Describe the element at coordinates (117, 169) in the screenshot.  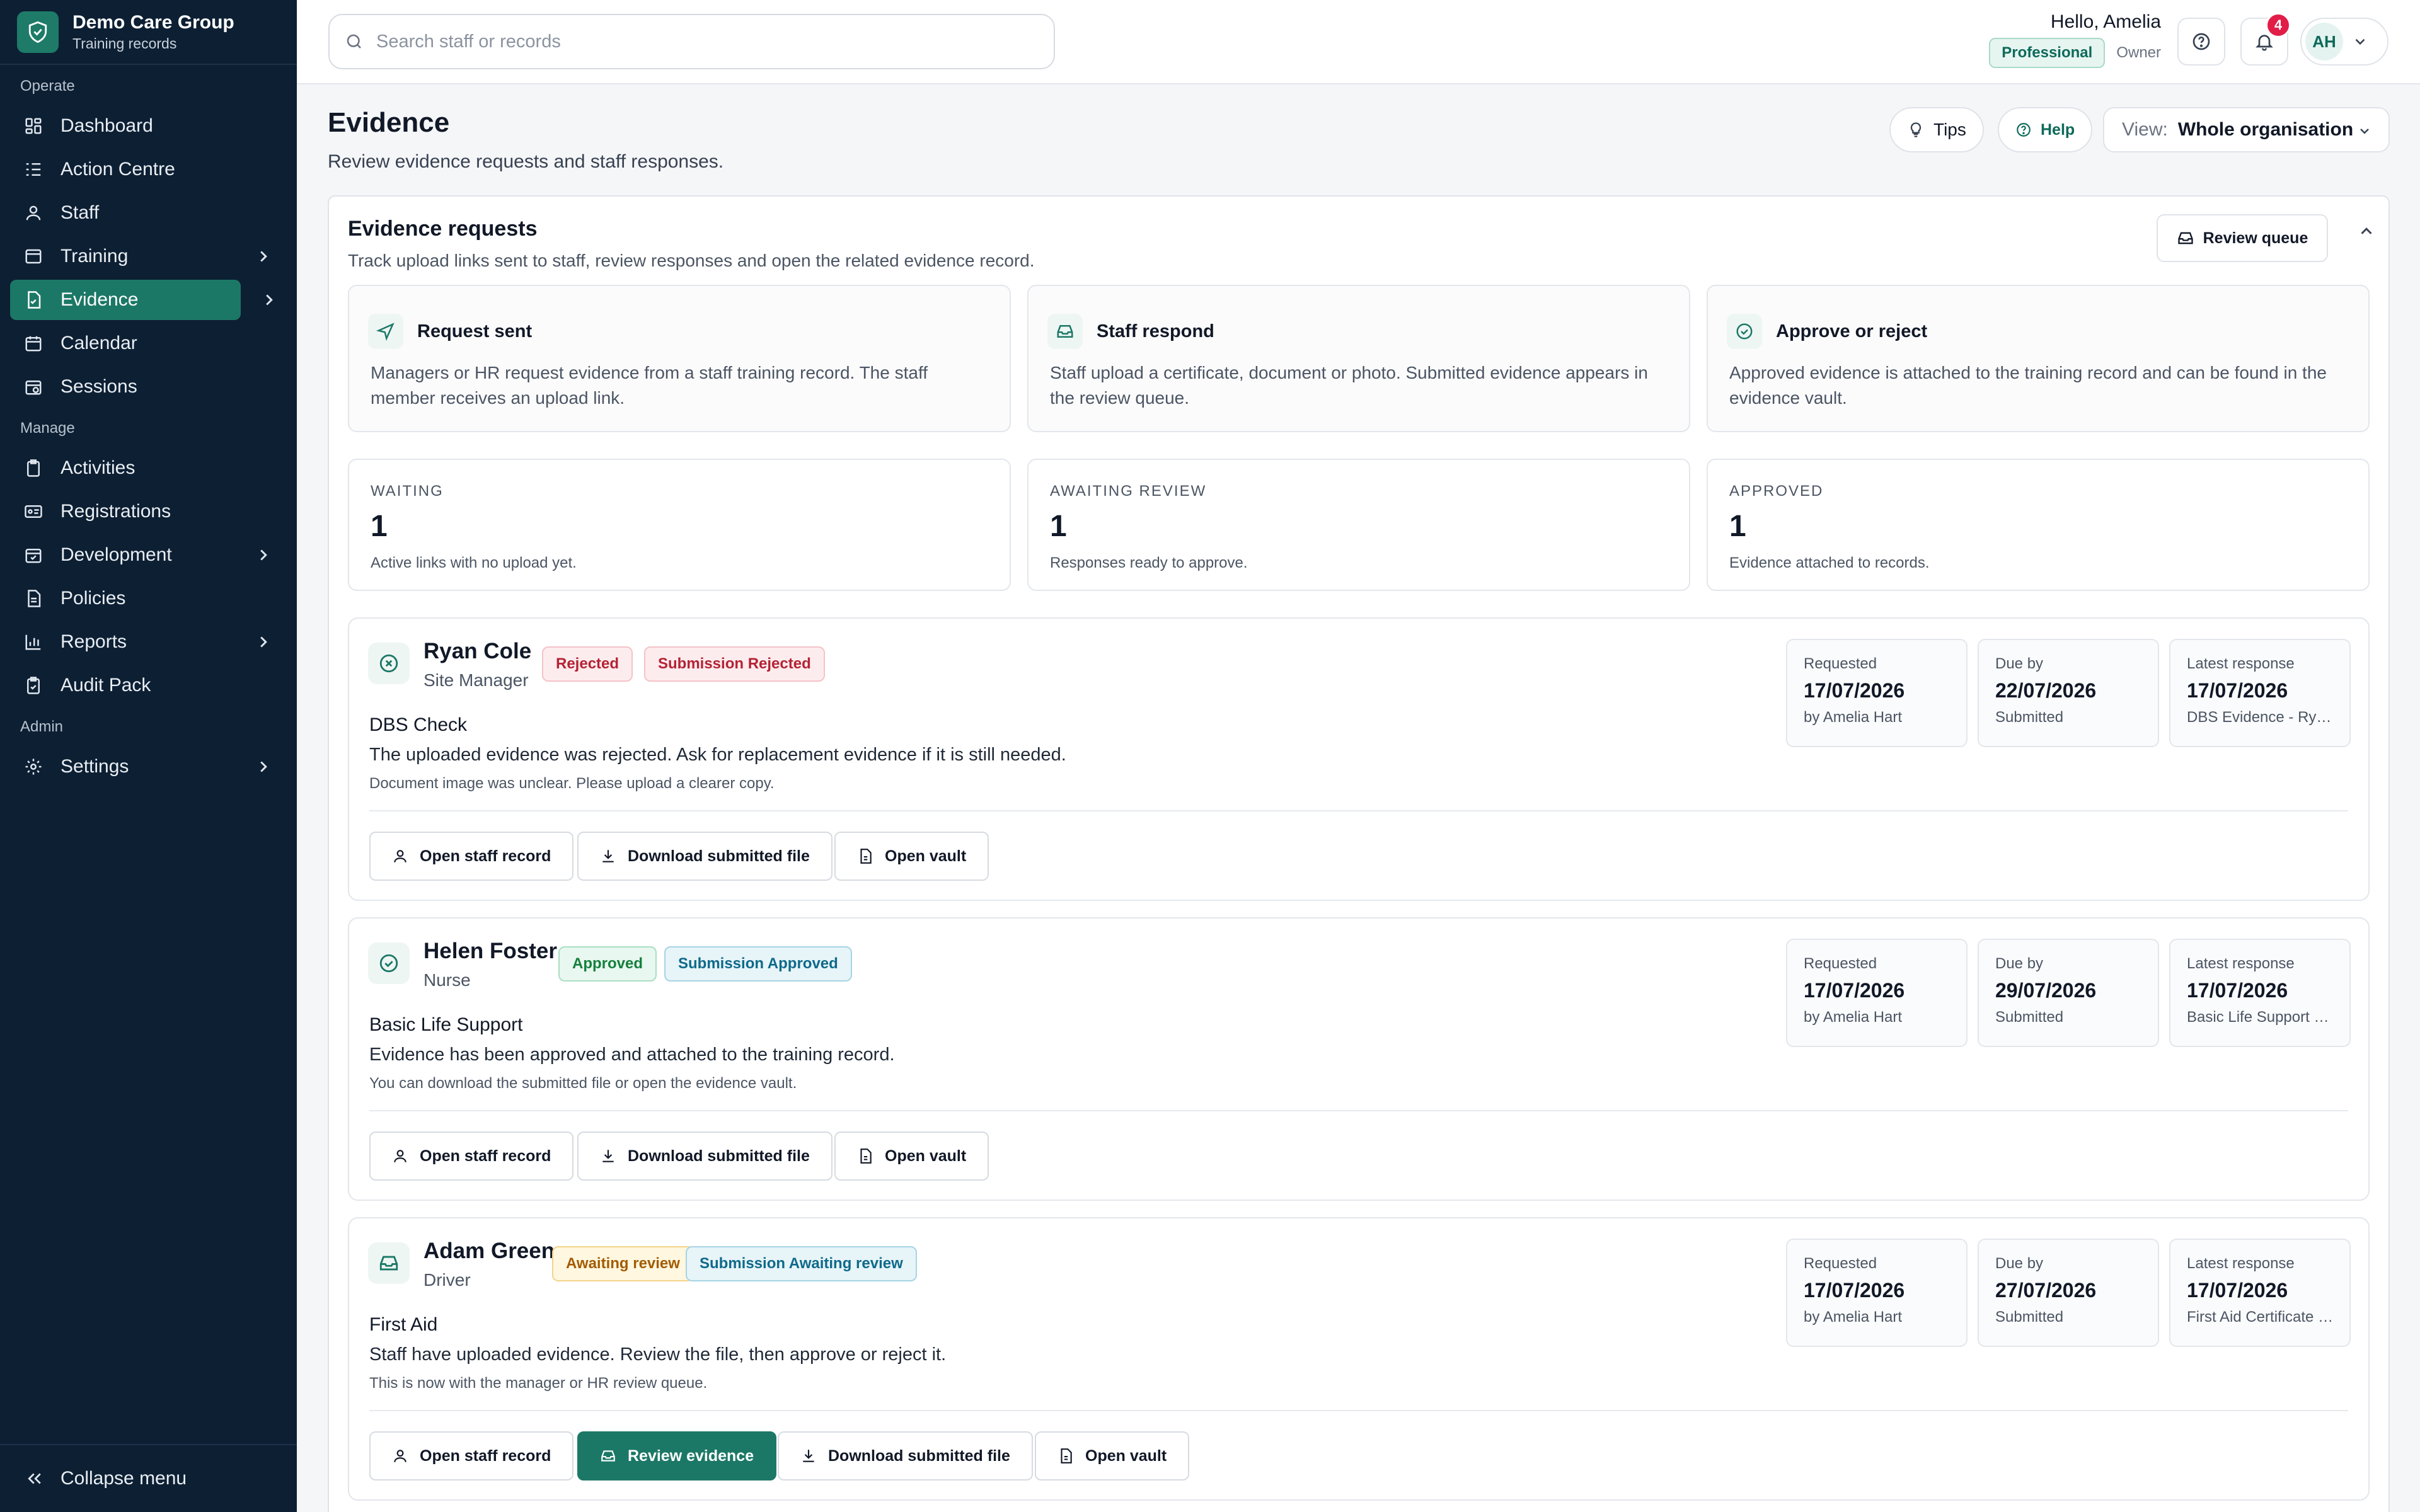
I see `sidebar-item-label: Action Centre` at that location.